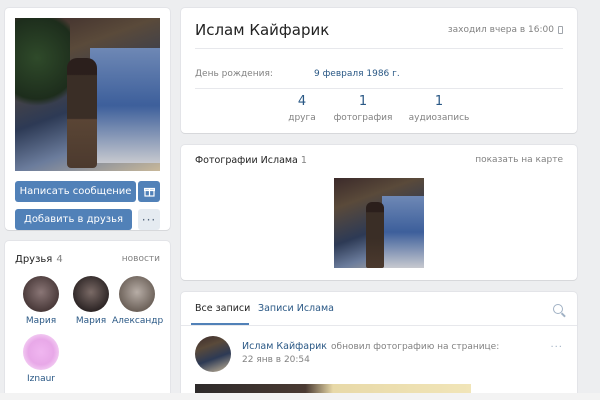 Image resolution: width=600 pixels, height=400 pixels. What do you see at coordinates (42, 68) in the screenshot?
I see `avatar-tree-decor` at bounding box center [42, 68].